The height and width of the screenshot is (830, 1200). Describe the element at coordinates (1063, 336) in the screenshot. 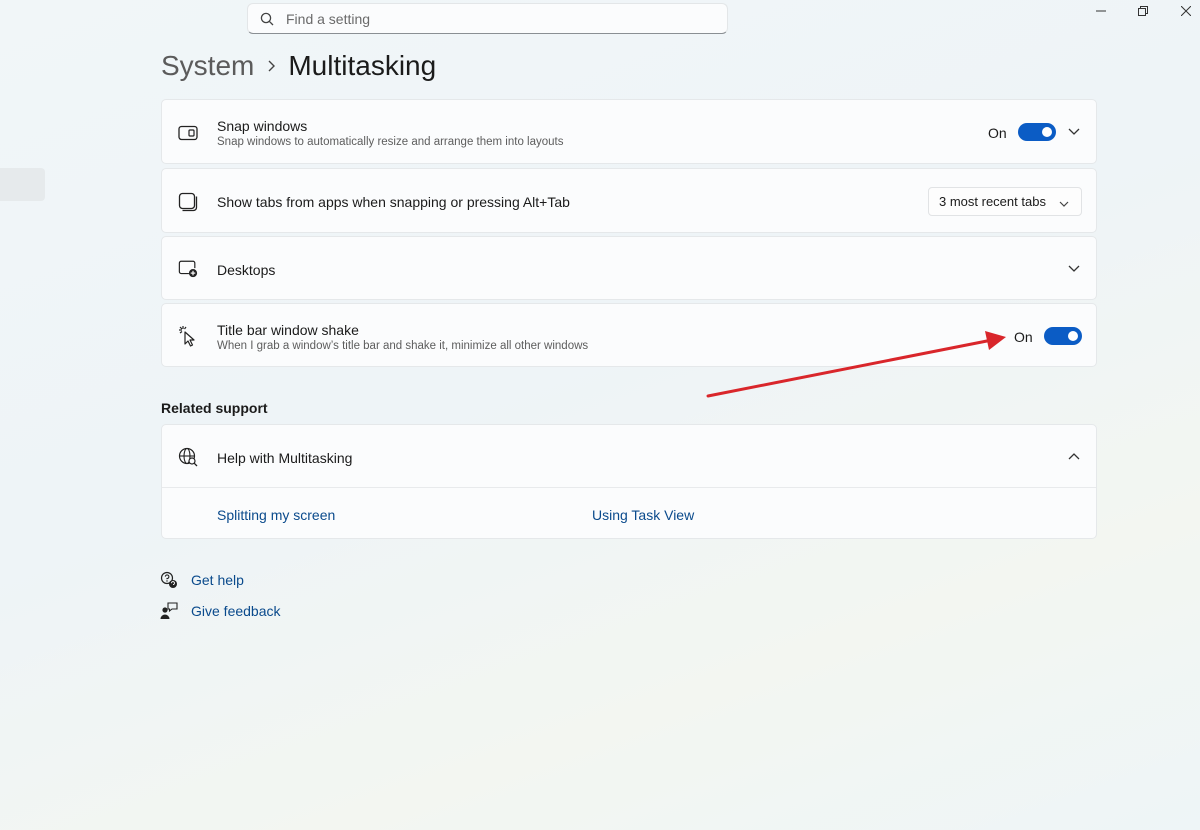

I see `title-bar-shake-toggle` at that location.